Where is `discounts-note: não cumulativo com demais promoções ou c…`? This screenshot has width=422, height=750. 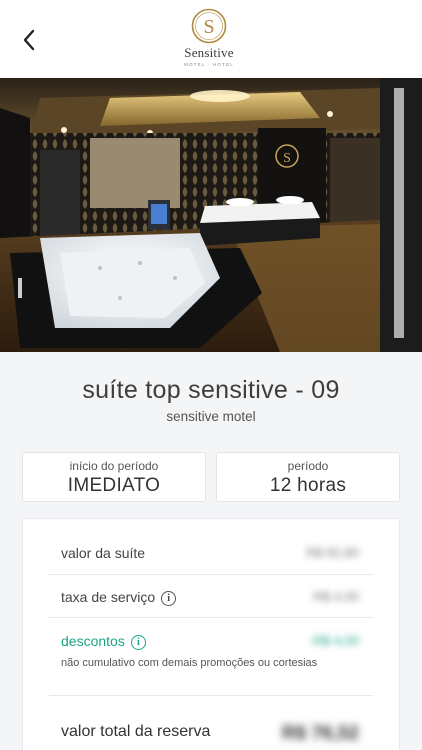
discounts-note: não cumulativo com demais promoções ou c… is located at coordinates (189, 663).